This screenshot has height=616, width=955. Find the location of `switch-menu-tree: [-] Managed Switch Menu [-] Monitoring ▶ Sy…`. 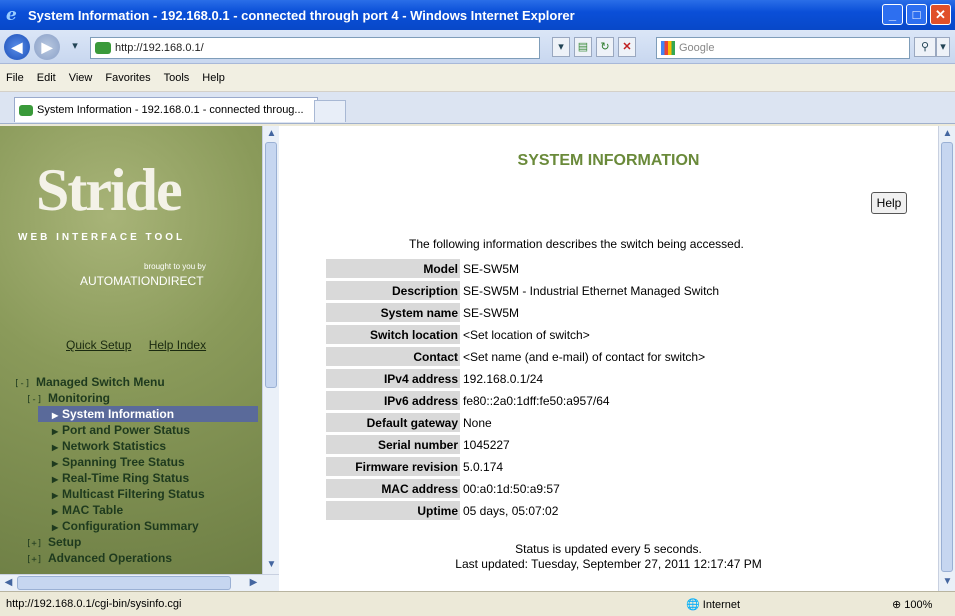

switch-menu-tree: [-] Managed Switch Menu [-] Monitoring ▶ Sy… is located at coordinates (136, 470).